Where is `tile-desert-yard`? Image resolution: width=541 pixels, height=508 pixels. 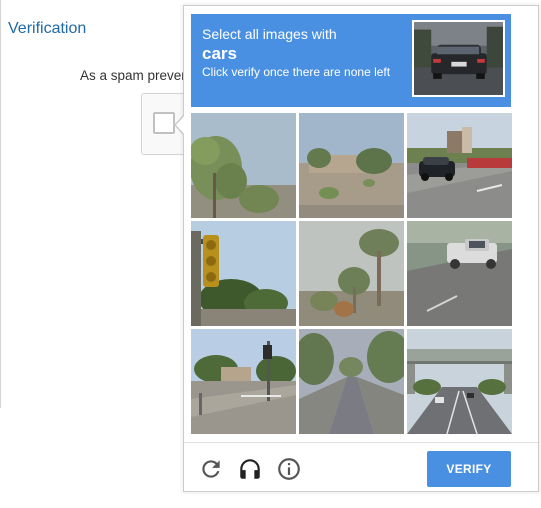 tile-desert-yard is located at coordinates (351, 165).